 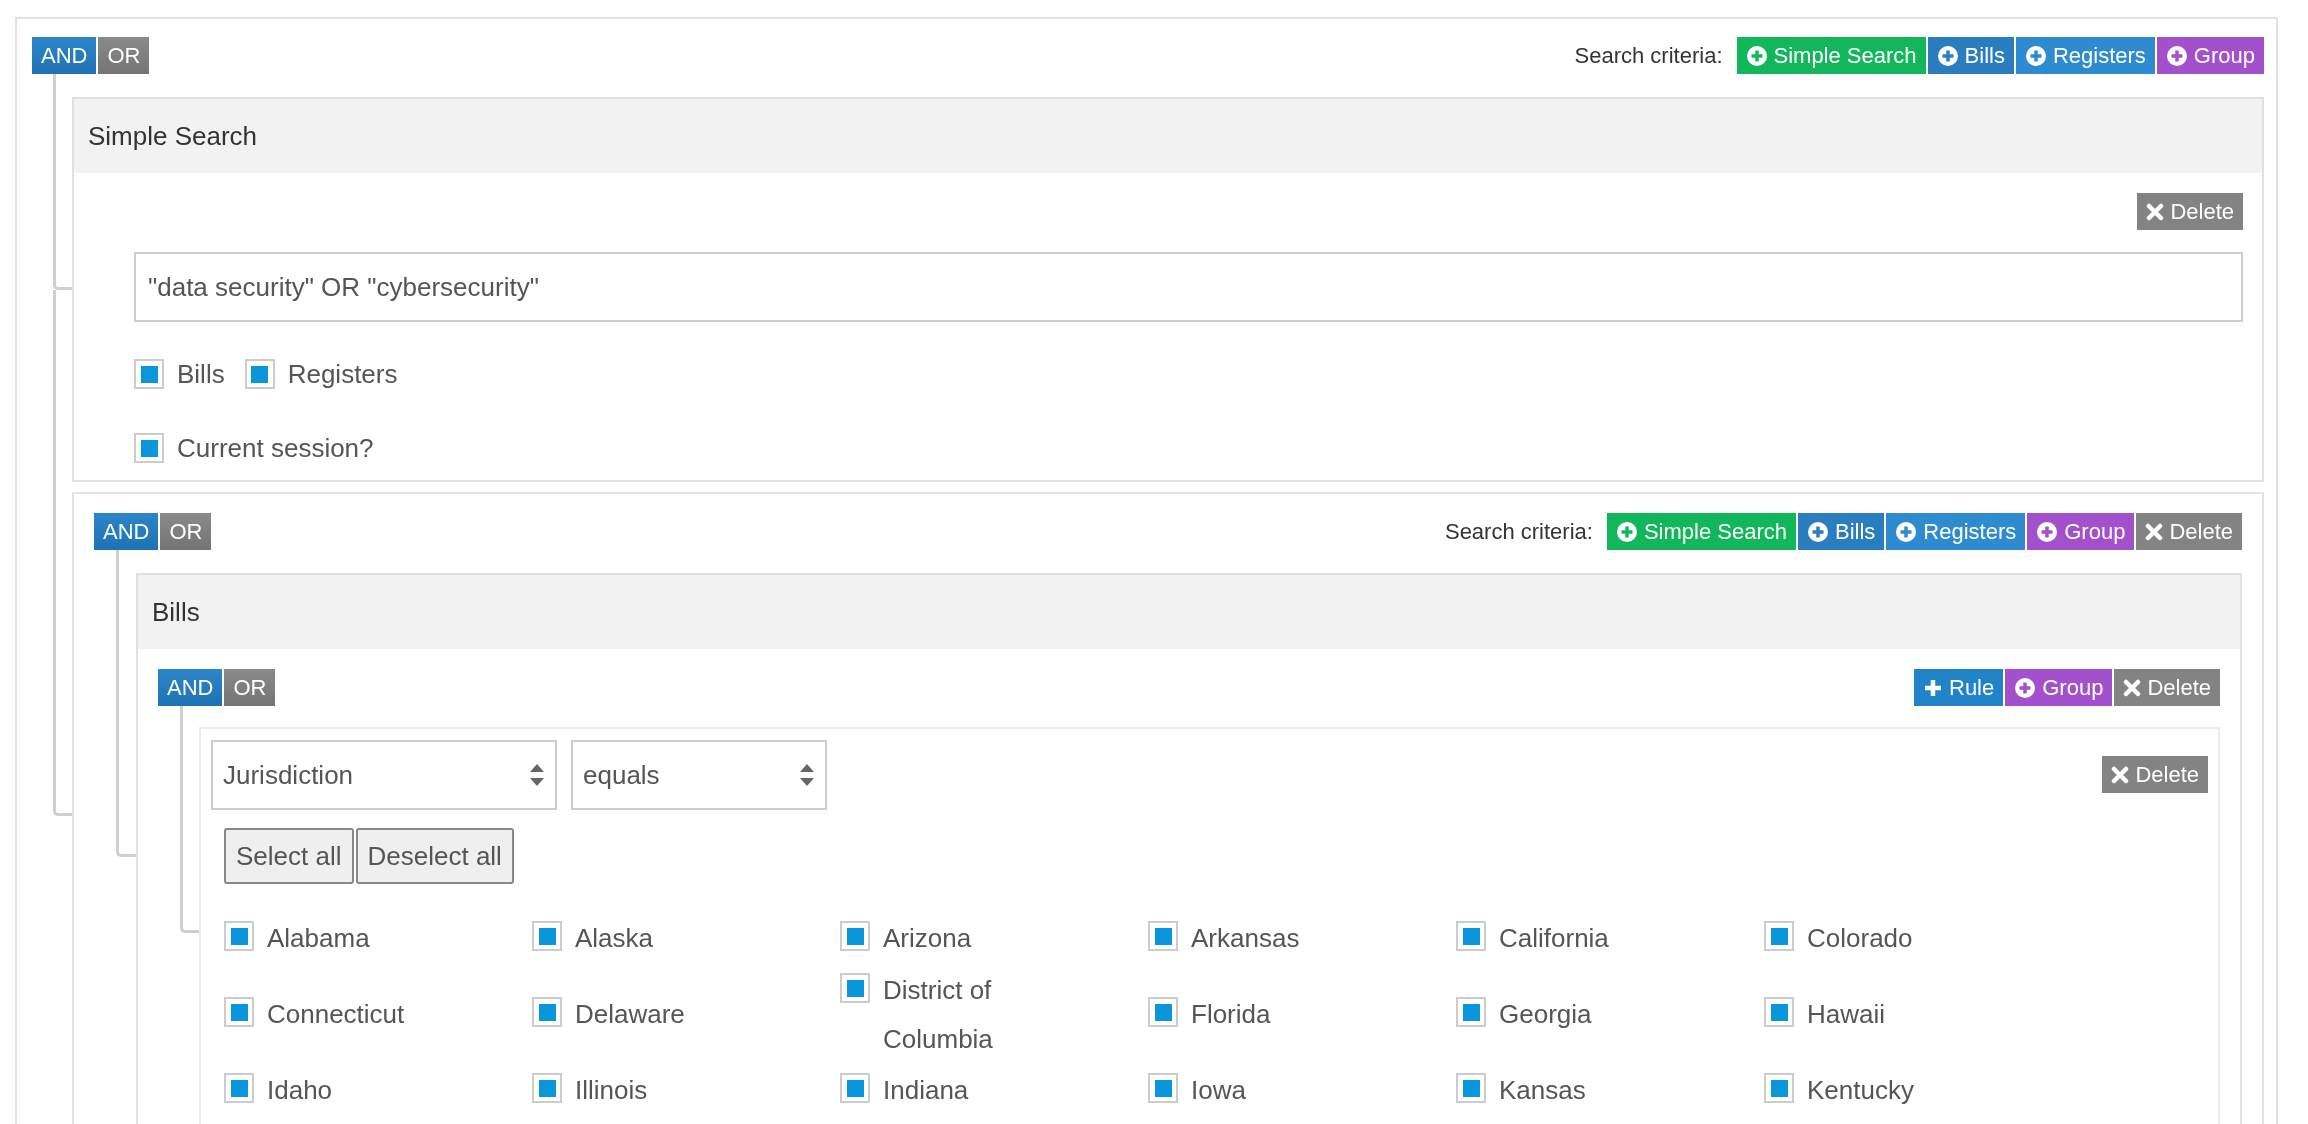 What do you see at coordinates (275, 448) in the screenshot?
I see `checkbox-label: Current session?` at bounding box center [275, 448].